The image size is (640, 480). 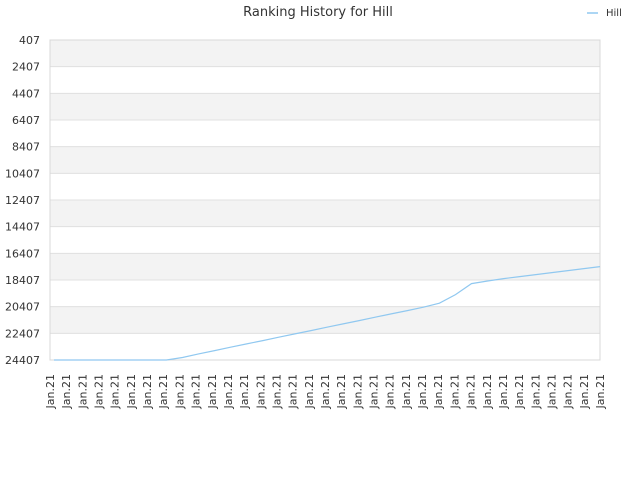 I want to click on legend: Hill, so click(x=604, y=13).